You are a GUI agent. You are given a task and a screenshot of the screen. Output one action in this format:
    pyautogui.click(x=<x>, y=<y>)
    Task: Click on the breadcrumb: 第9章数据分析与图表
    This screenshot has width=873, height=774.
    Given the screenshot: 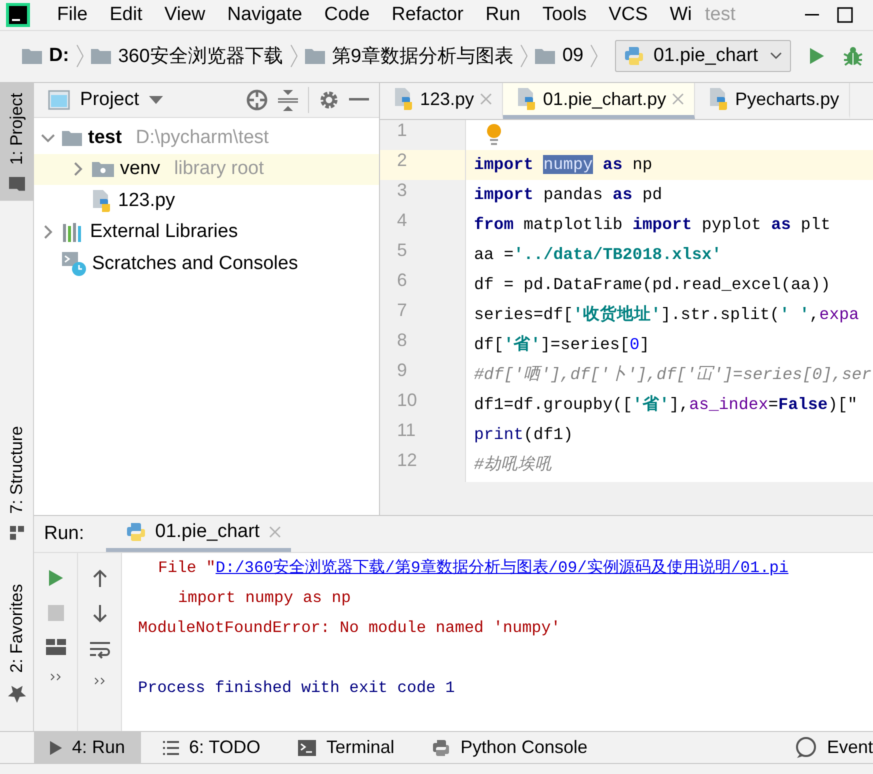 What is the action you would take?
    pyautogui.click(x=409, y=56)
    